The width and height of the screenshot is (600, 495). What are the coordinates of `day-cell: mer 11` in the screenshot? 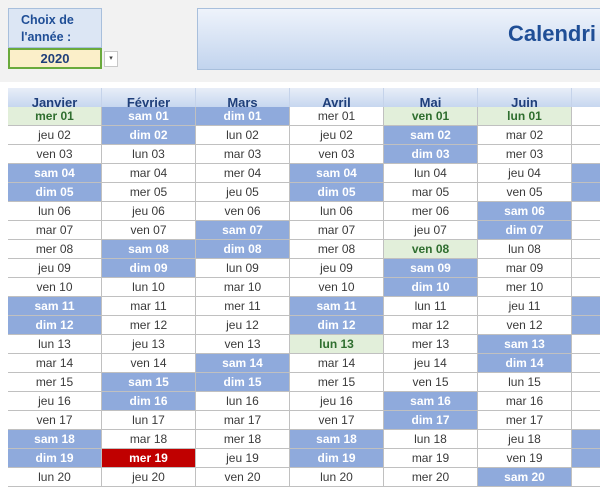 It's located at (243, 306).